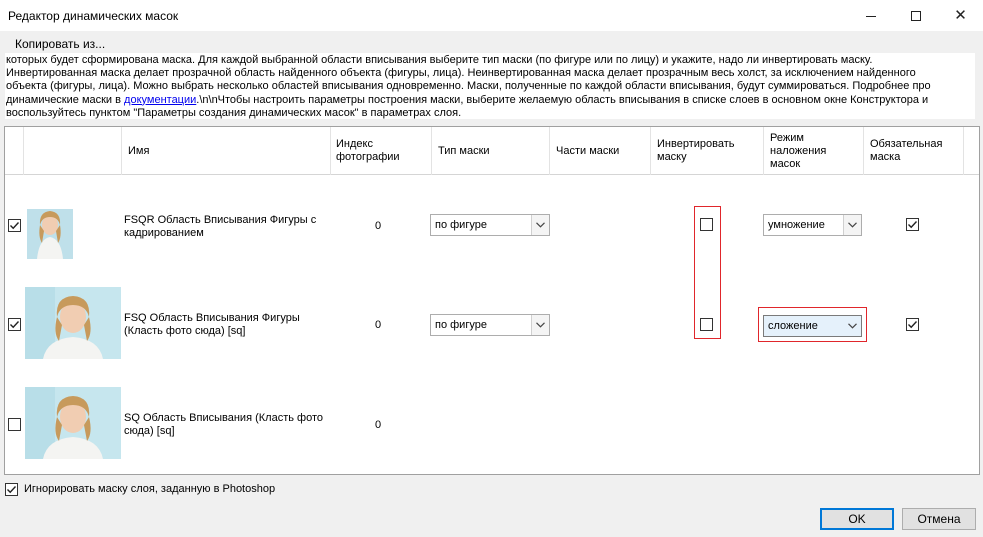  What do you see at coordinates (796, 225) in the screenshot?
I see `blend-mode-value: умножение` at bounding box center [796, 225].